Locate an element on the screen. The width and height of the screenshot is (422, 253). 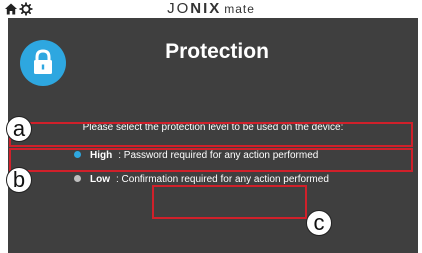
highlight-box-b is located at coordinates (211, 160).